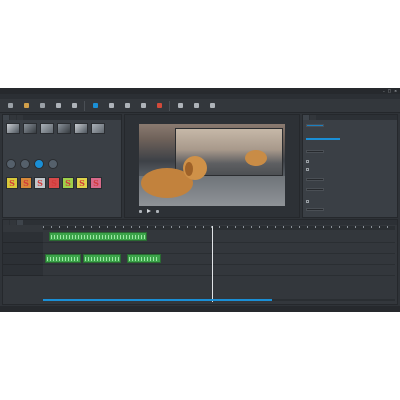 The height and width of the screenshot is (400, 400). Describe the element at coordinates (23, 270) in the screenshot. I see `track-header-a2` at that location.